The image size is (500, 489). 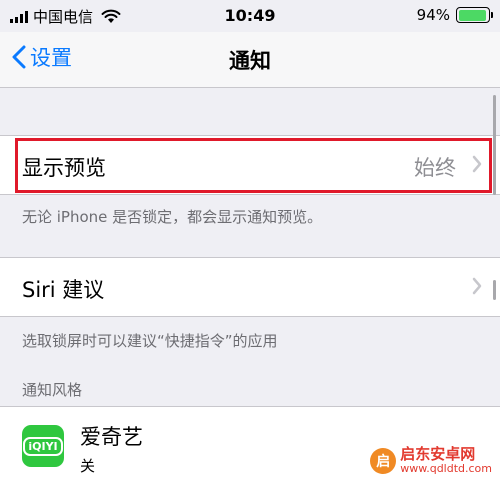 What do you see at coordinates (250, 287) in the screenshot?
I see `siri-suggestions-row: Siri 建议` at bounding box center [250, 287].